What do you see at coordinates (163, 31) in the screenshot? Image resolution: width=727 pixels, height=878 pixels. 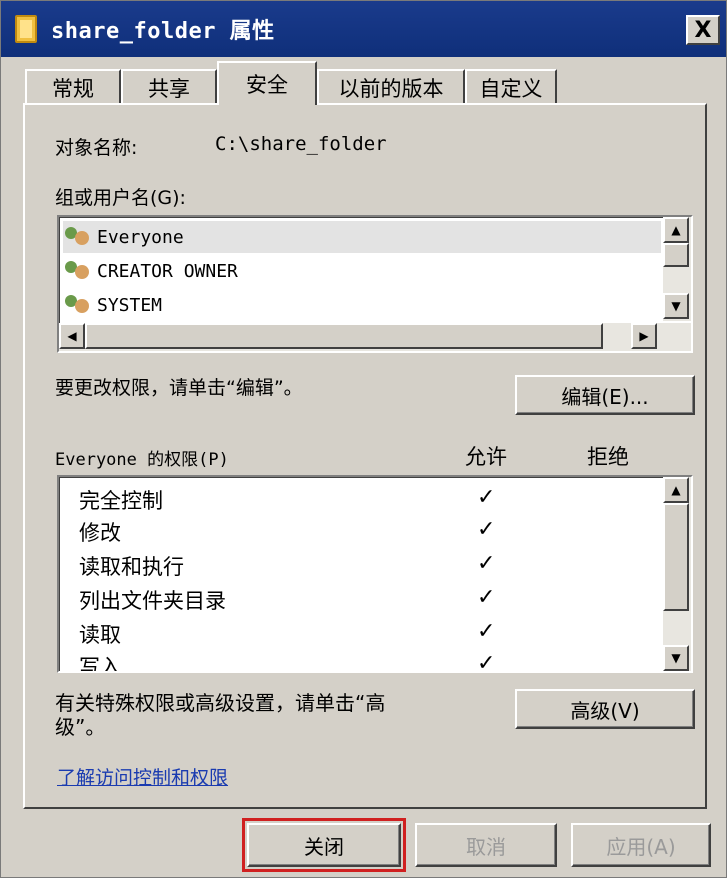 I see `window-title: share_folder 属性` at bounding box center [163, 31].